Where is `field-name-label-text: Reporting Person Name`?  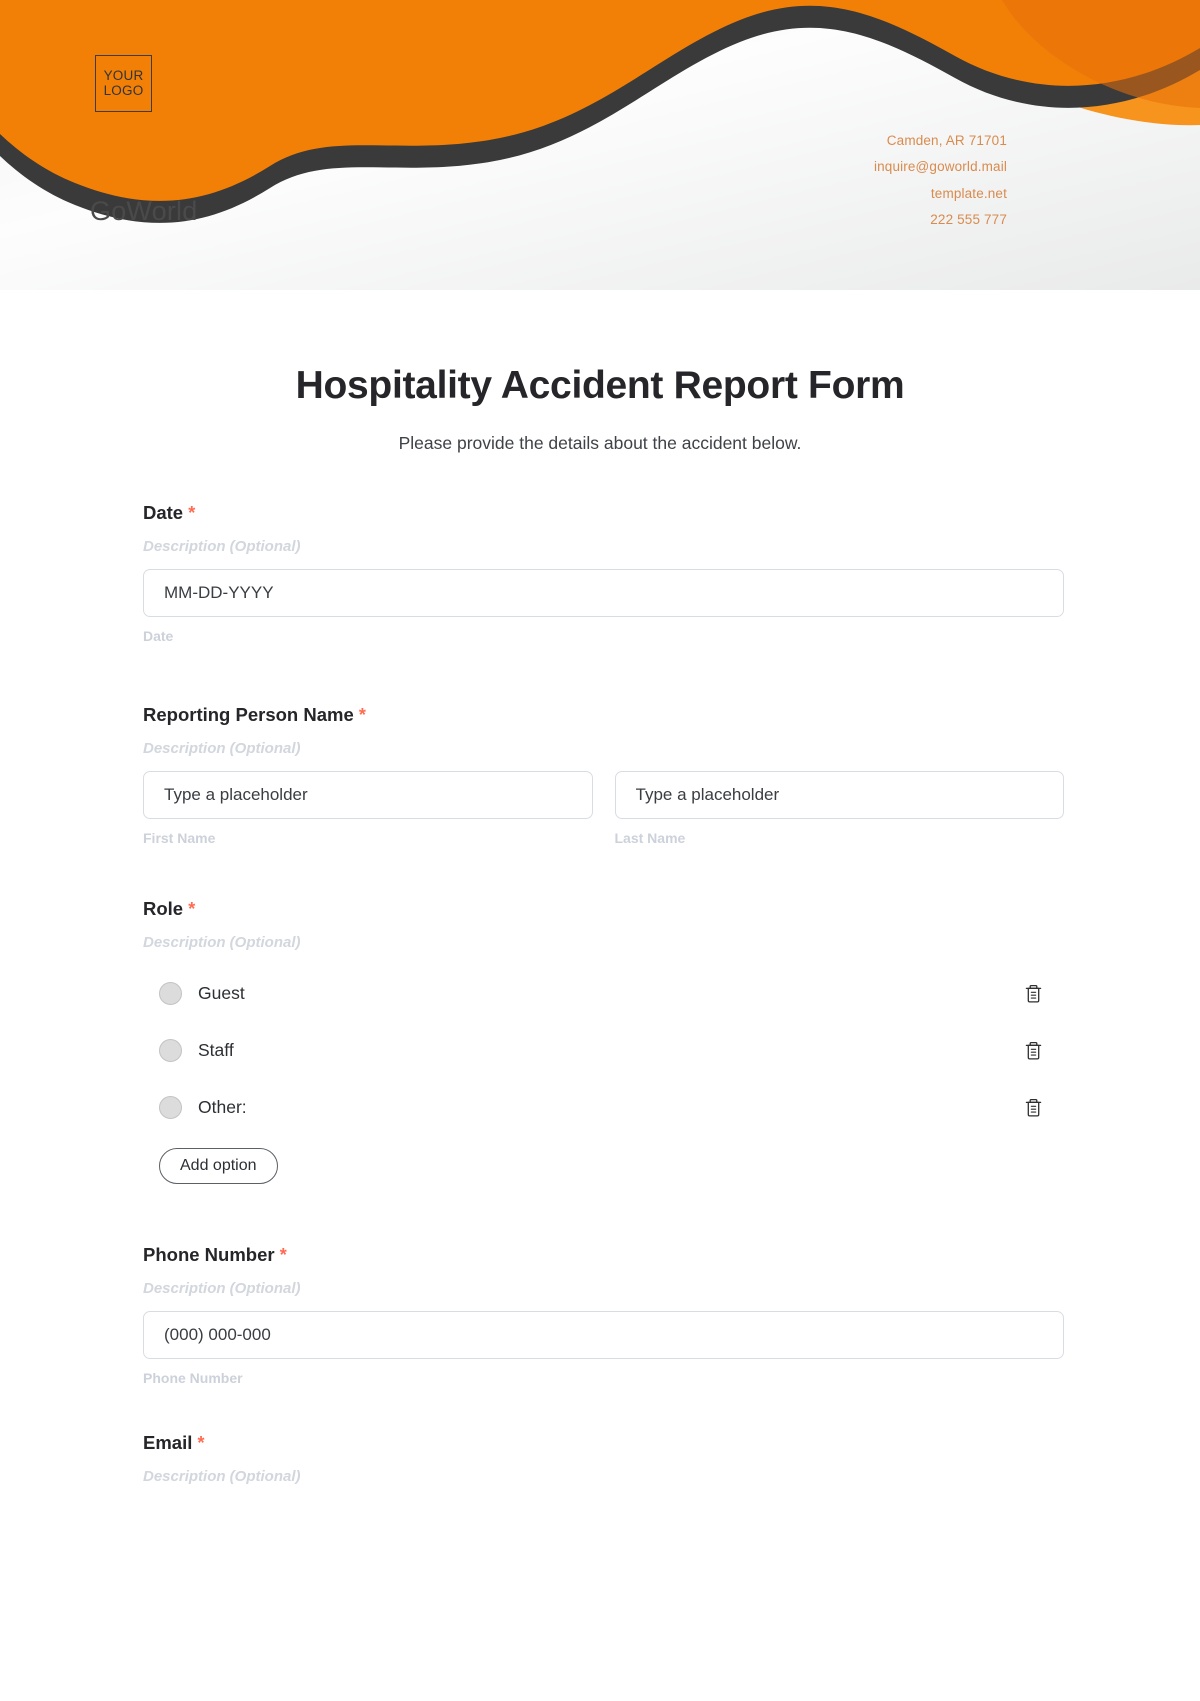 field-name-label-text: Reporting Person Name is located at coordinates (248, 714).